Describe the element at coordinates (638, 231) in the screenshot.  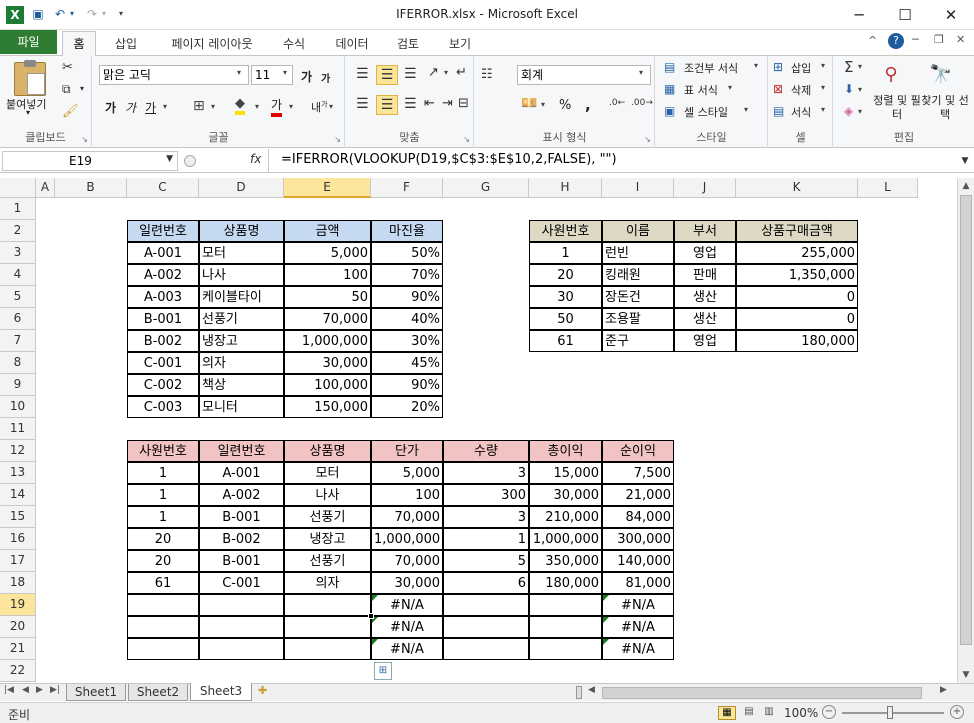
I see `employee-table-header: 이름` at that location.